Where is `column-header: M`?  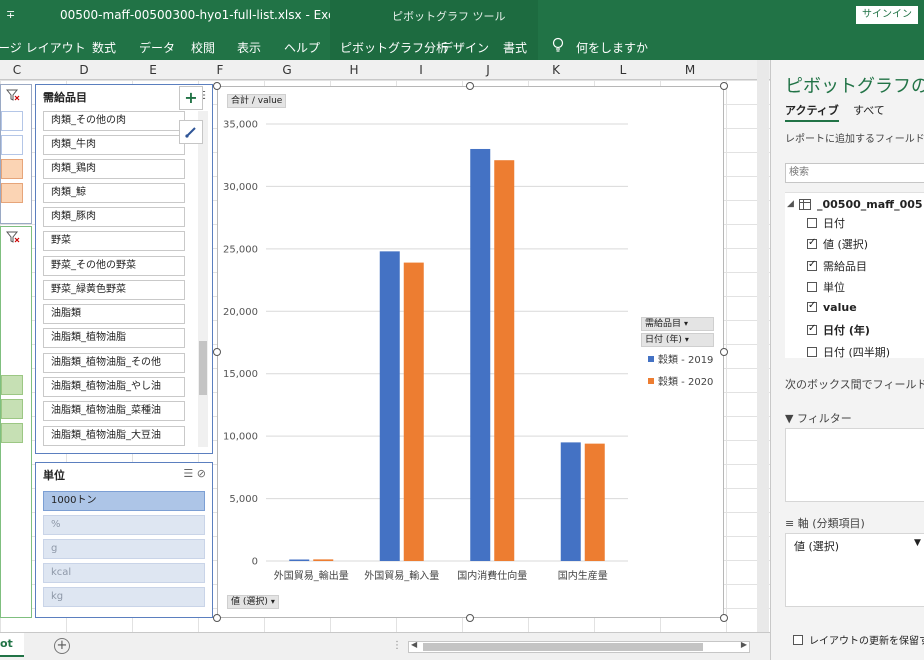 column-header: M is located at coordinates (690, 70).